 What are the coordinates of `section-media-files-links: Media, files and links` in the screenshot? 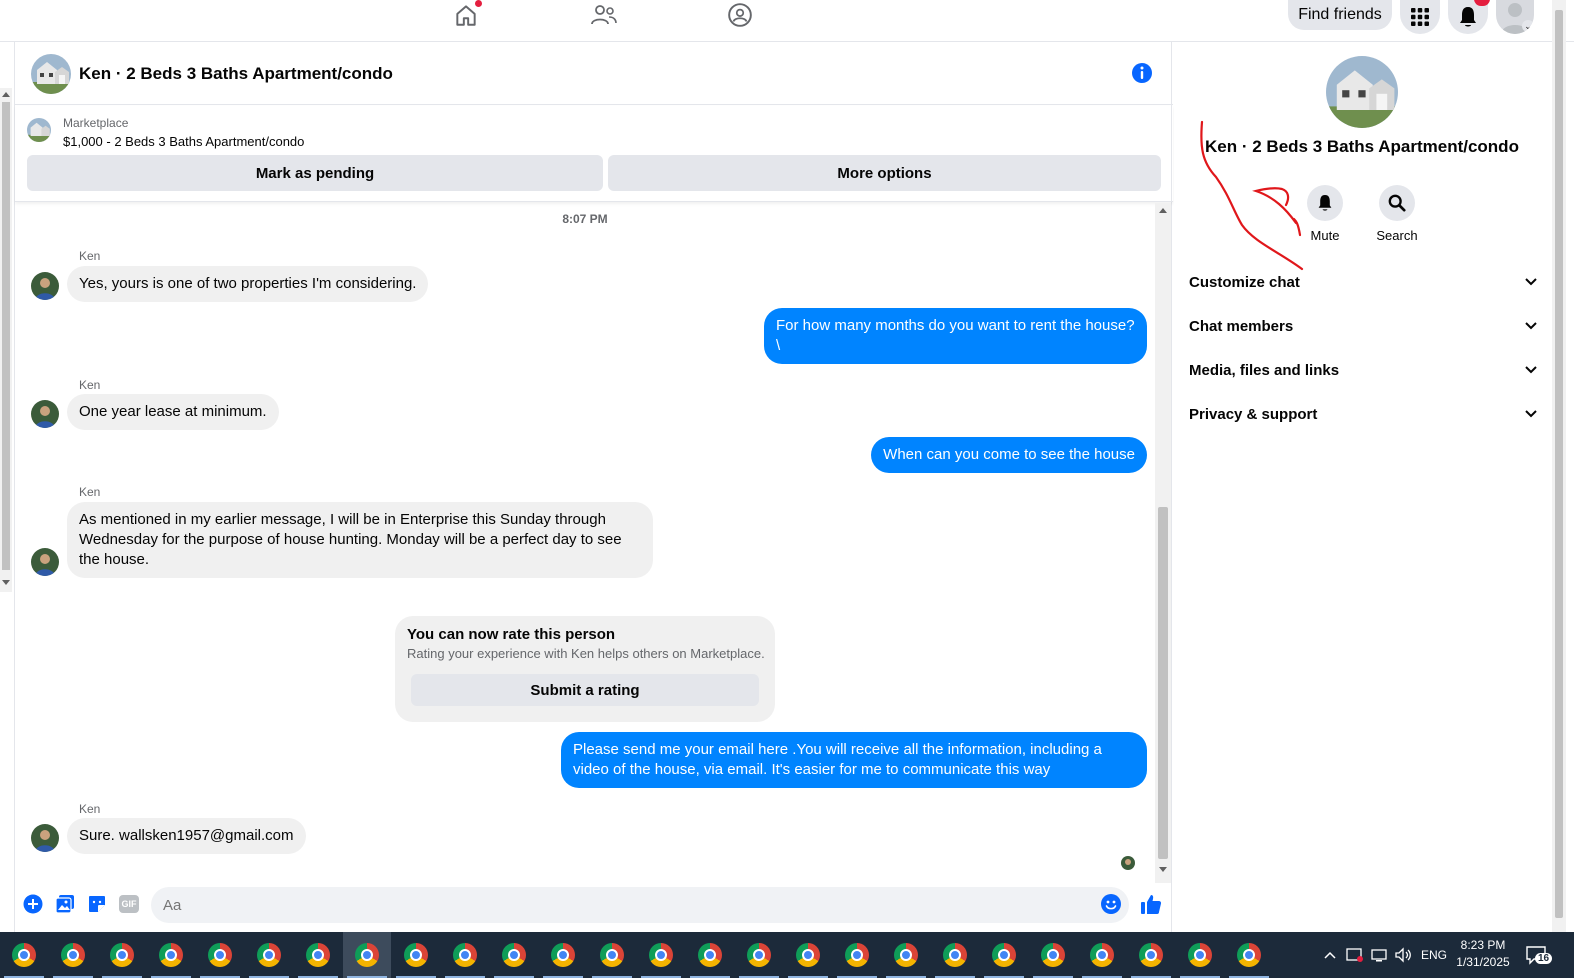 It's located at (1363, 370).